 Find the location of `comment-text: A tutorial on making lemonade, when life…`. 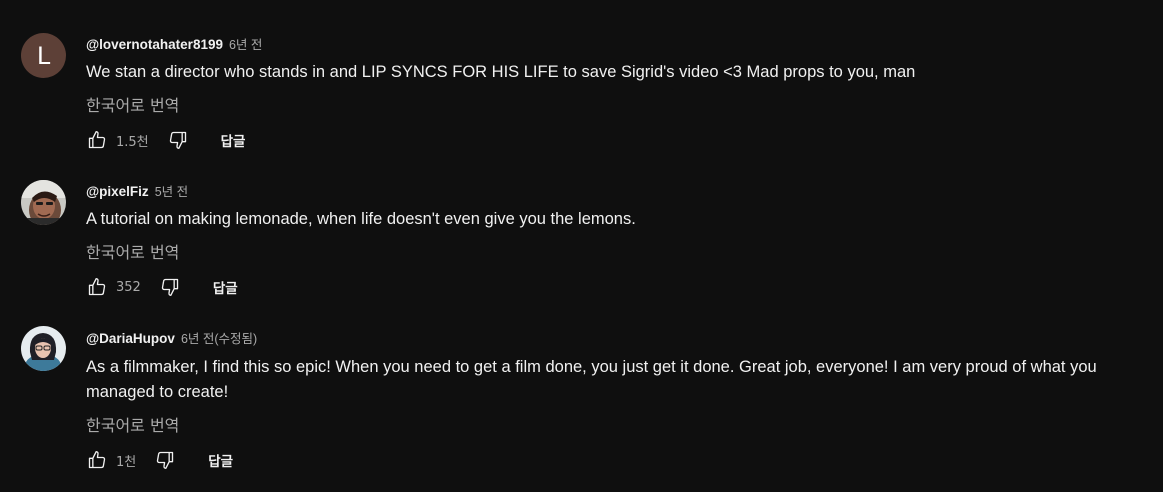

comment-text: A tutorial on making lemonade, when life… is located at coordinates (361, 219).